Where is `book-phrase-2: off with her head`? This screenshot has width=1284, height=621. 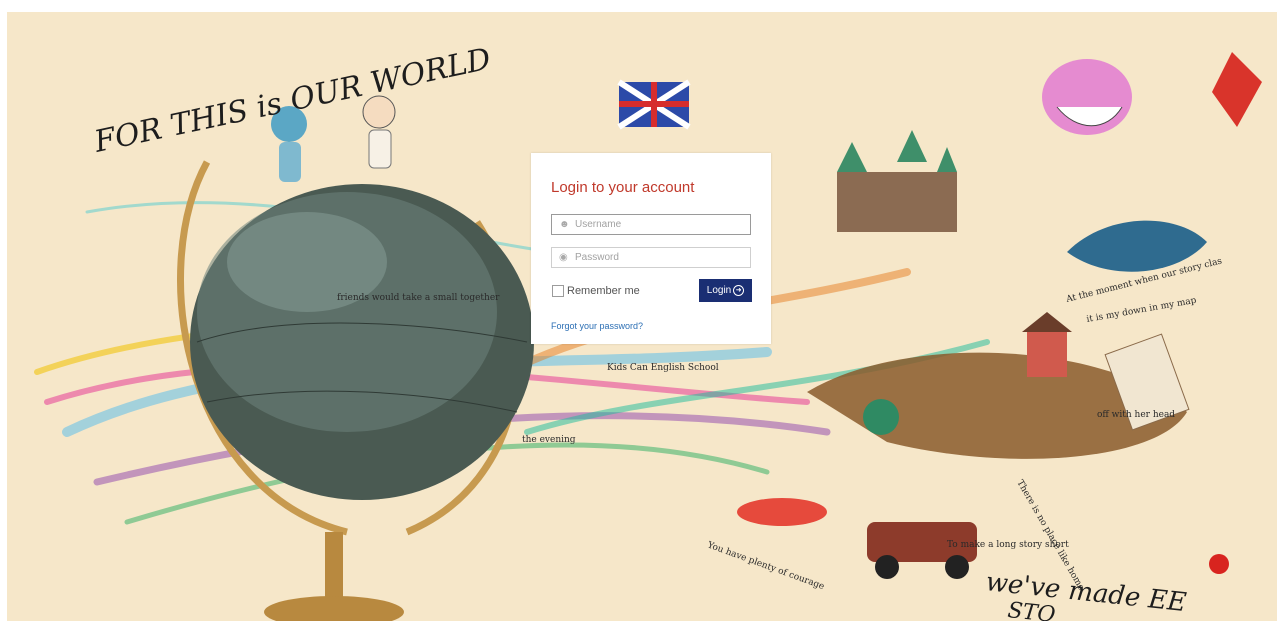
book-phrase-2: off with her head is located at coordinates (1136, 415).